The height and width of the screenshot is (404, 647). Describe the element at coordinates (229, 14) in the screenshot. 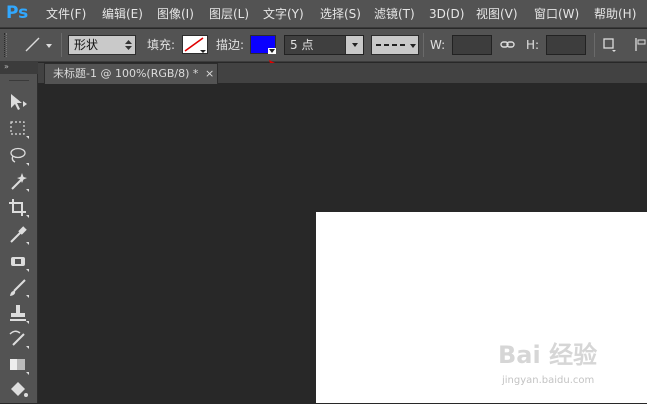

I see `menu-layer: 图层(L)` at that location.